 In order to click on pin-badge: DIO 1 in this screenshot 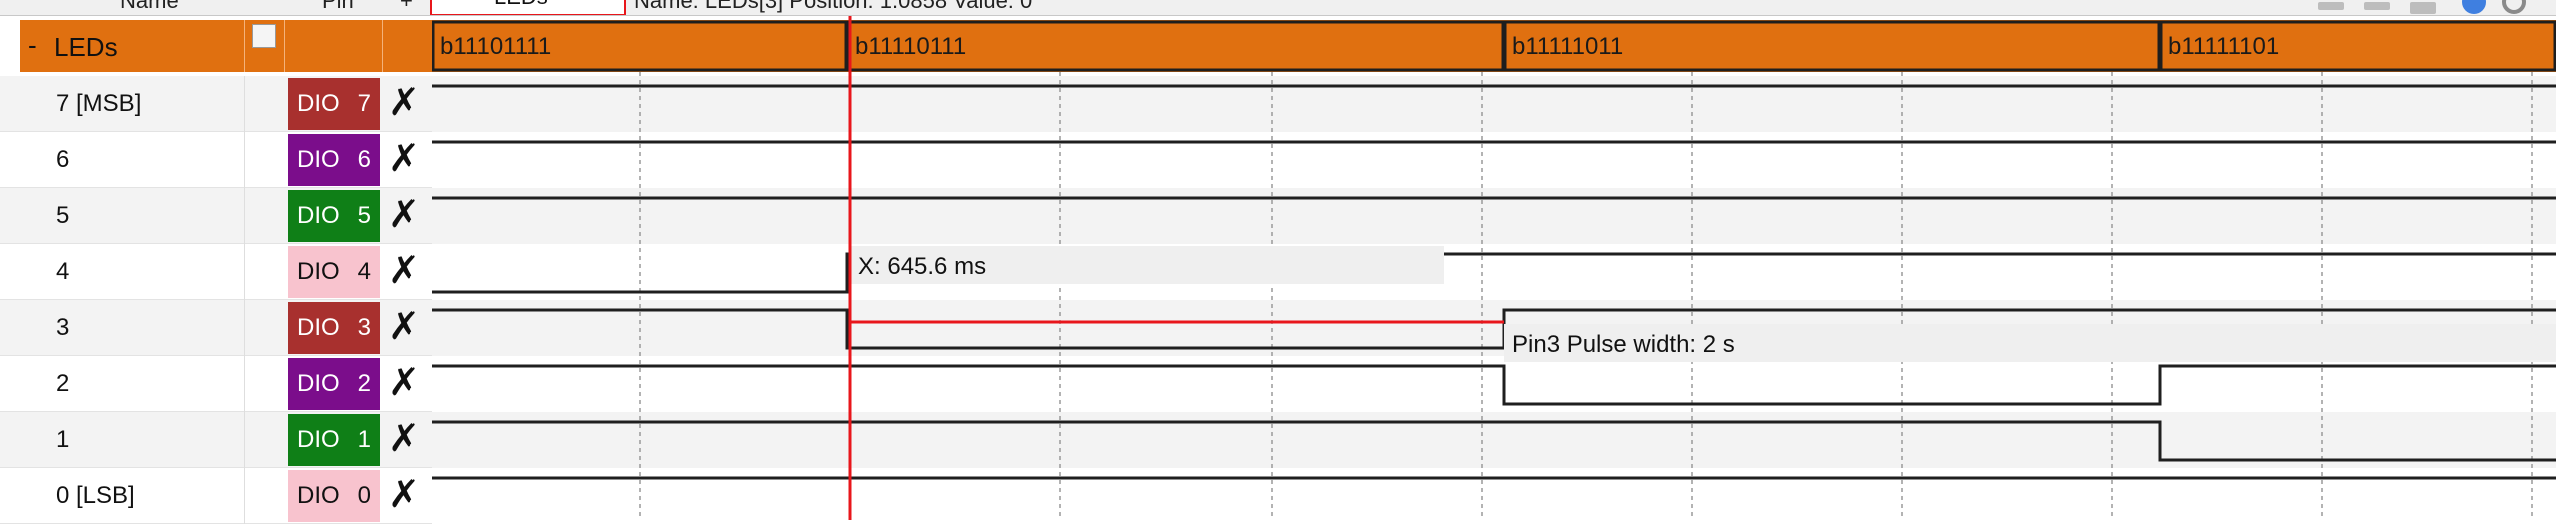, I will do `click(334, 440)`.